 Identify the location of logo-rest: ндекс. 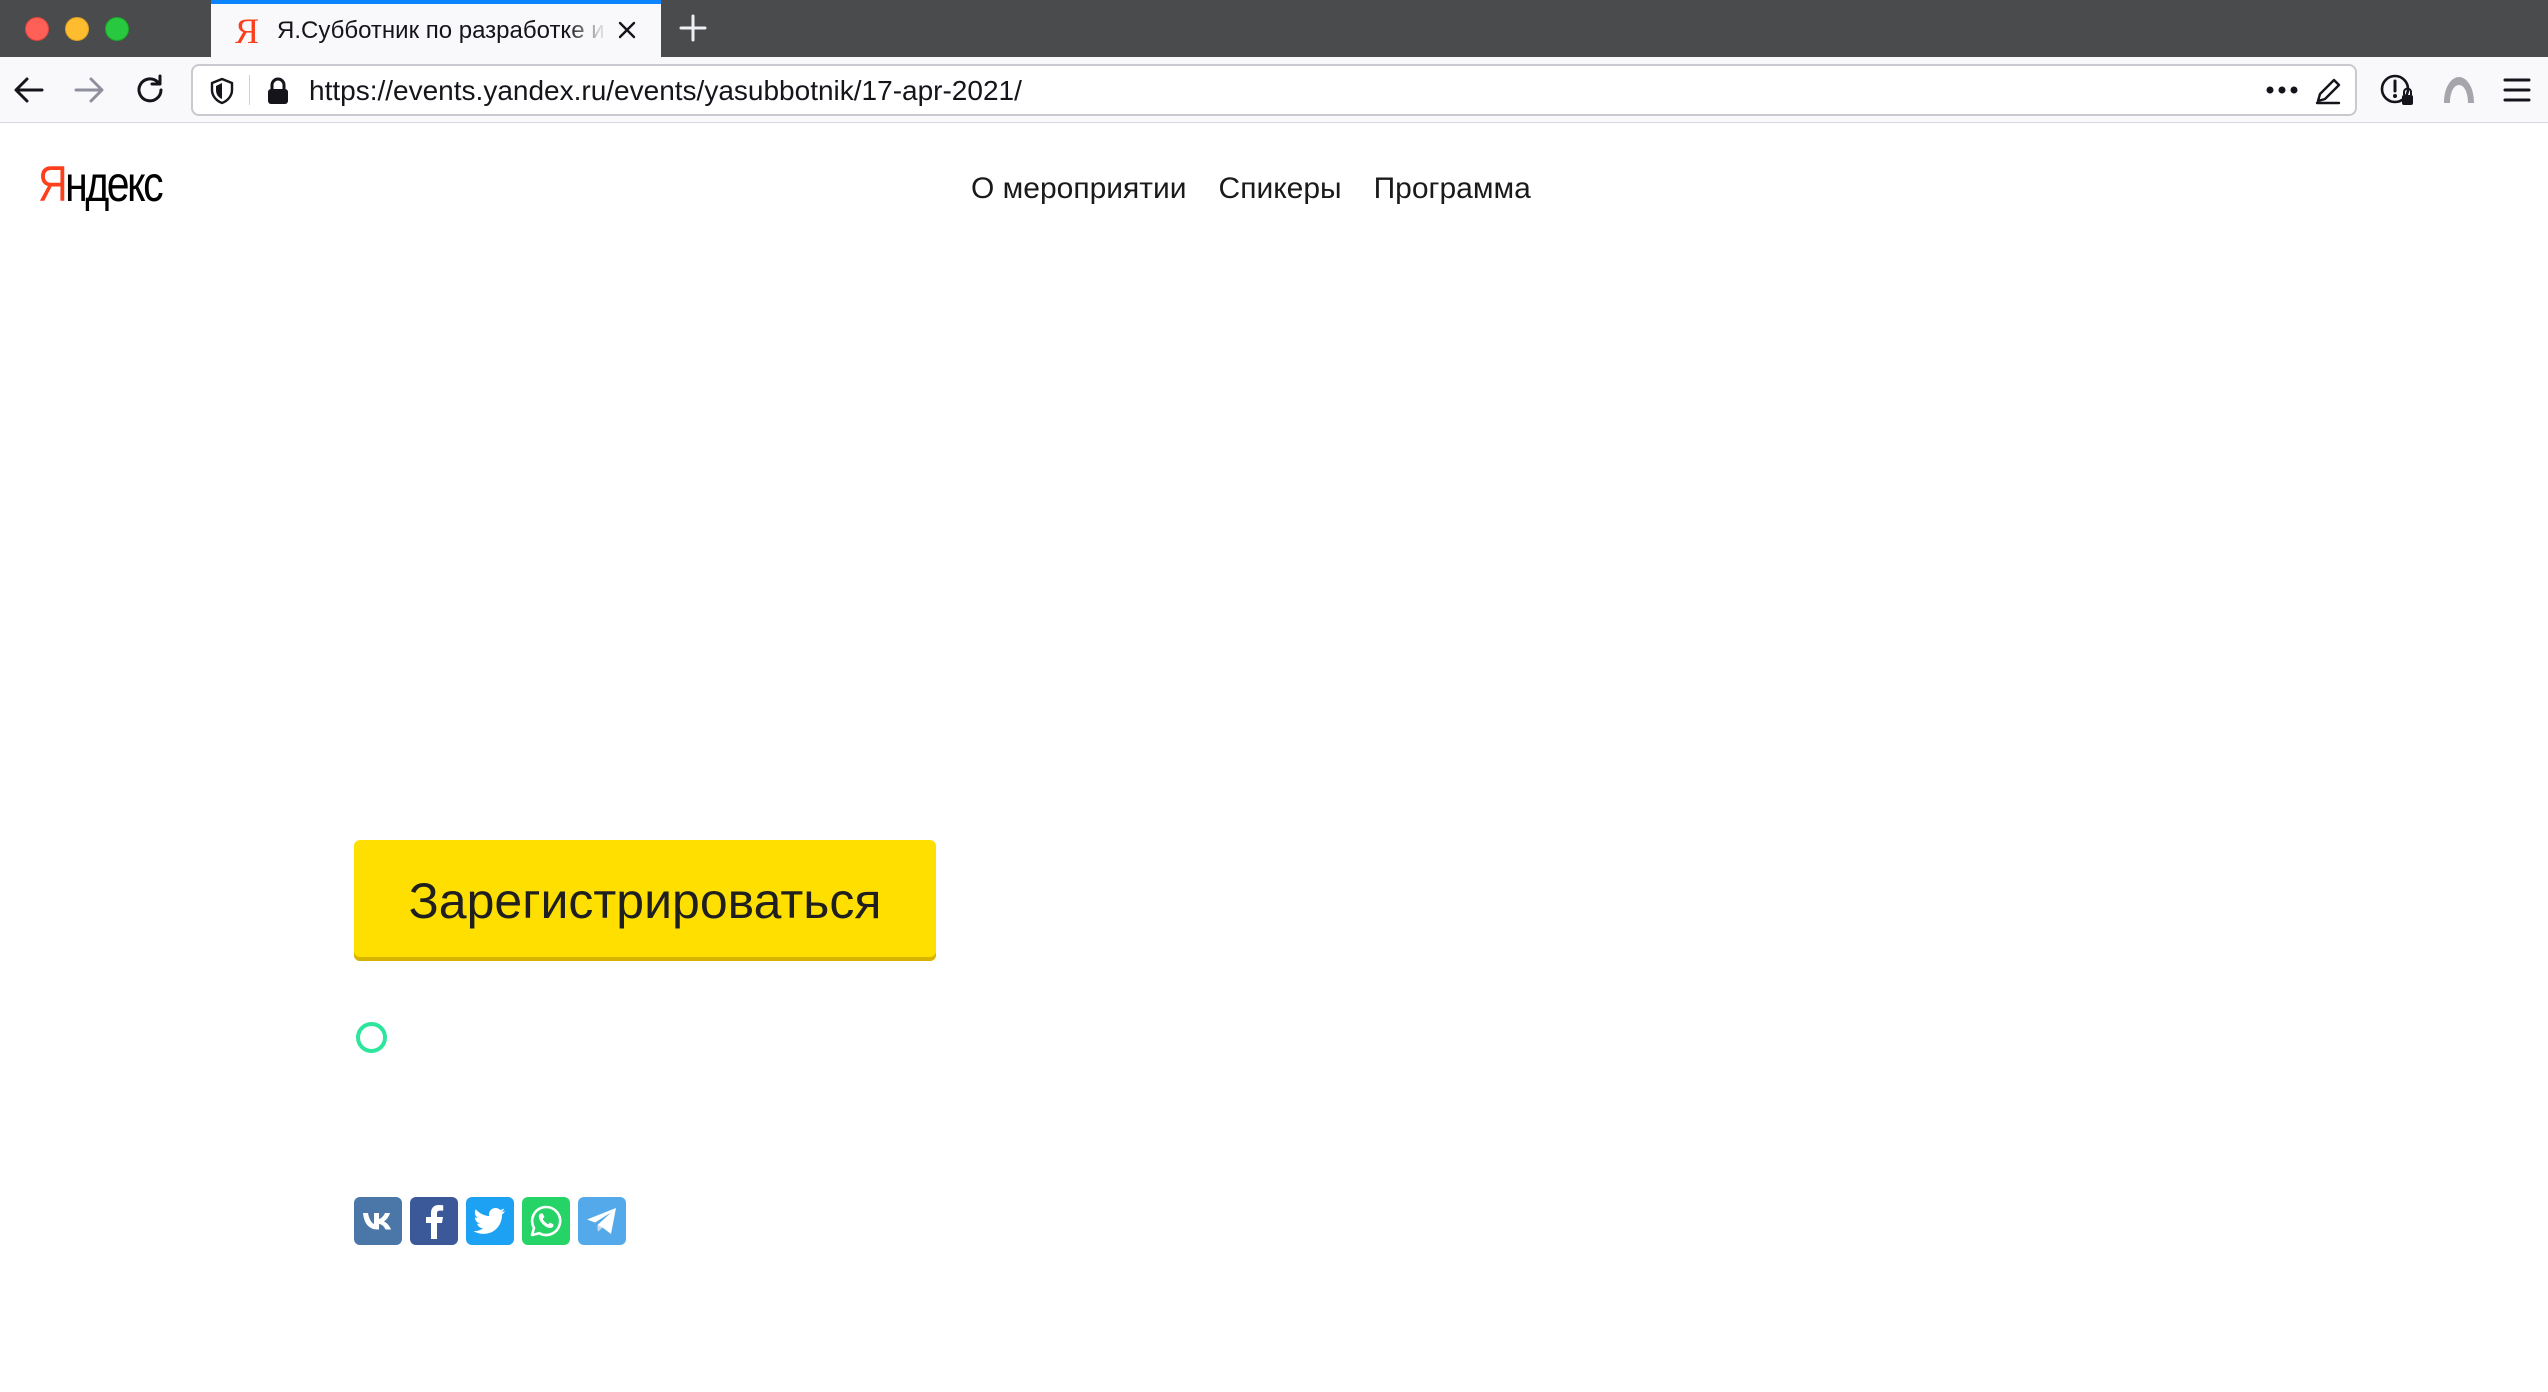
(114, 184).